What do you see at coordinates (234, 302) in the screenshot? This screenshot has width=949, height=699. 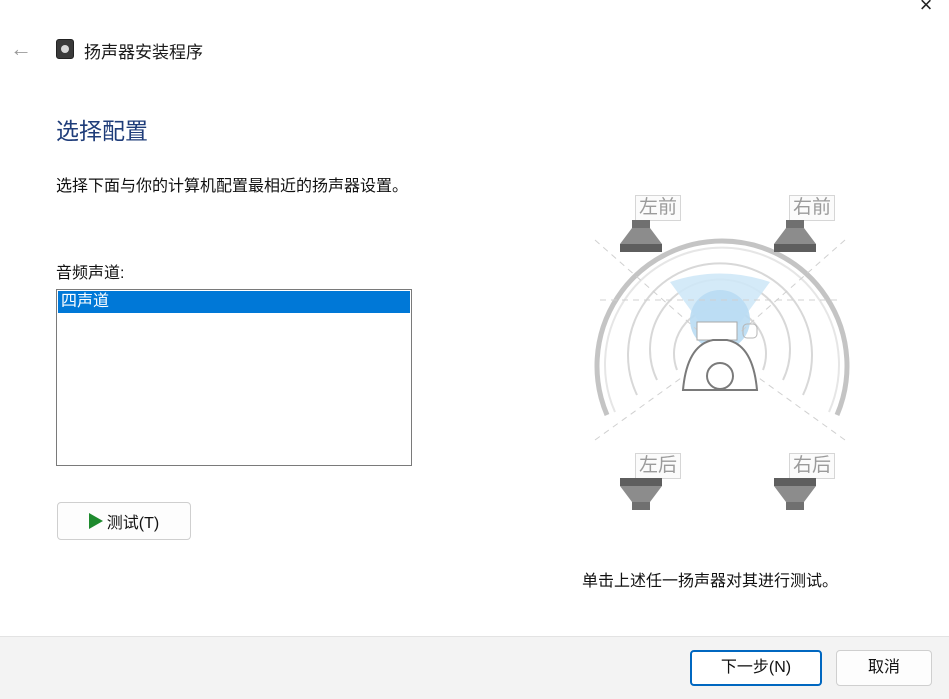 I see `list-item: 四声道` at bounding box center [234, 302].